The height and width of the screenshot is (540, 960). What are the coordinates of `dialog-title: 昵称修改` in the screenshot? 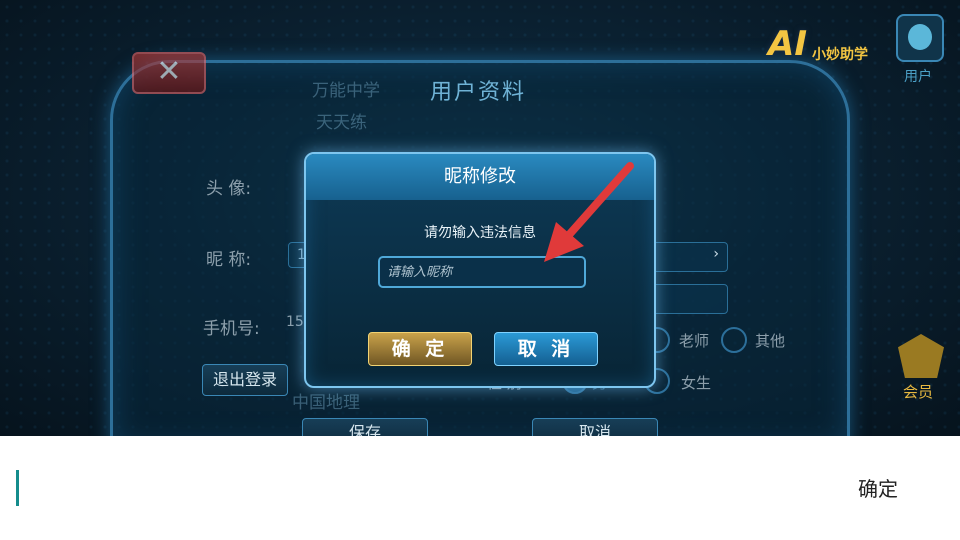 It's located at (480, 177).